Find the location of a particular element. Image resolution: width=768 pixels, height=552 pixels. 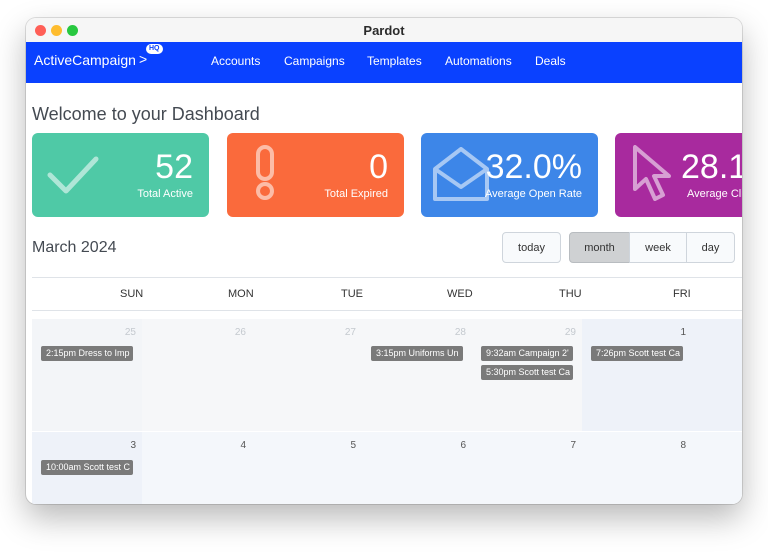

calendar-day-cell: 5 is located at coordinates (307, 468).